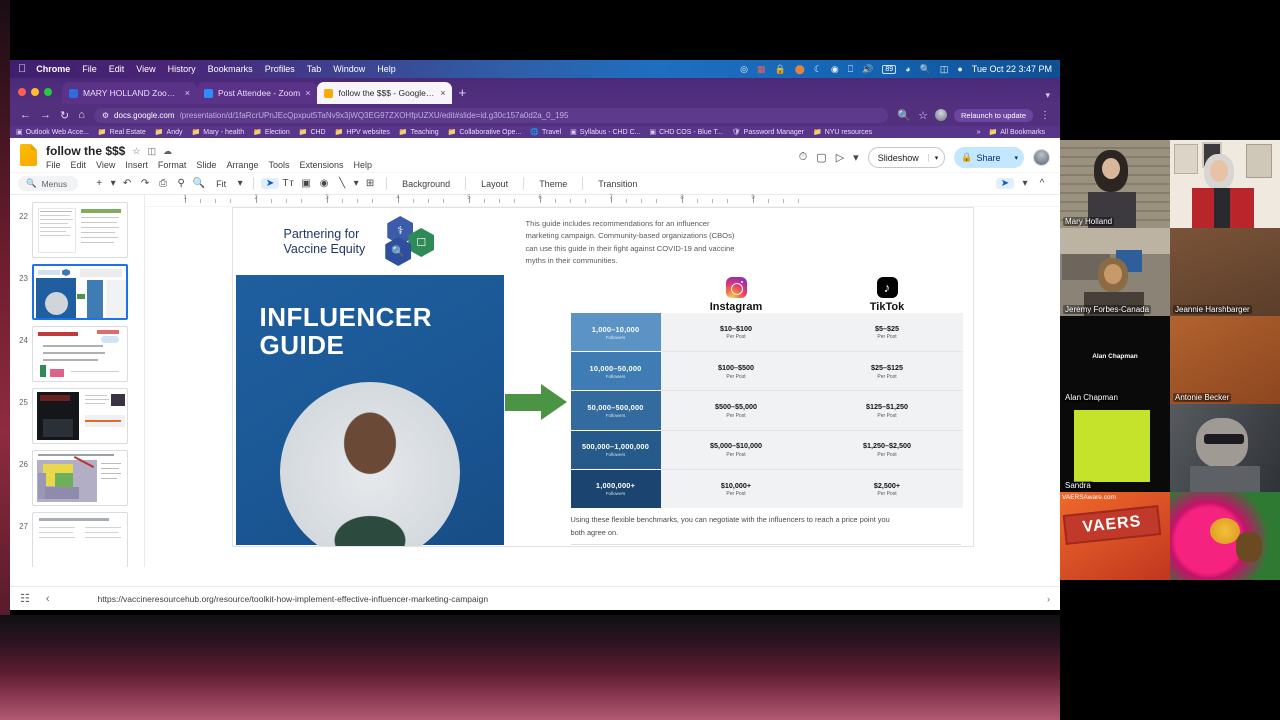 This screenshot has width=1280, height=720. What do you see at coordinates (77, 538) in the screenshot?
I see `filmstrip-item-27: 27` at bounding box center [77, 538].